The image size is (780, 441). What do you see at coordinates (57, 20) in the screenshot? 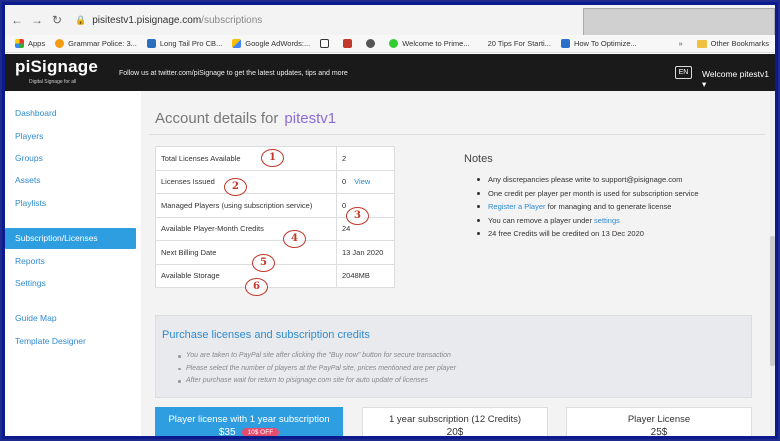
I see `reload-icon: ↻` at bounding box center [57, 20].